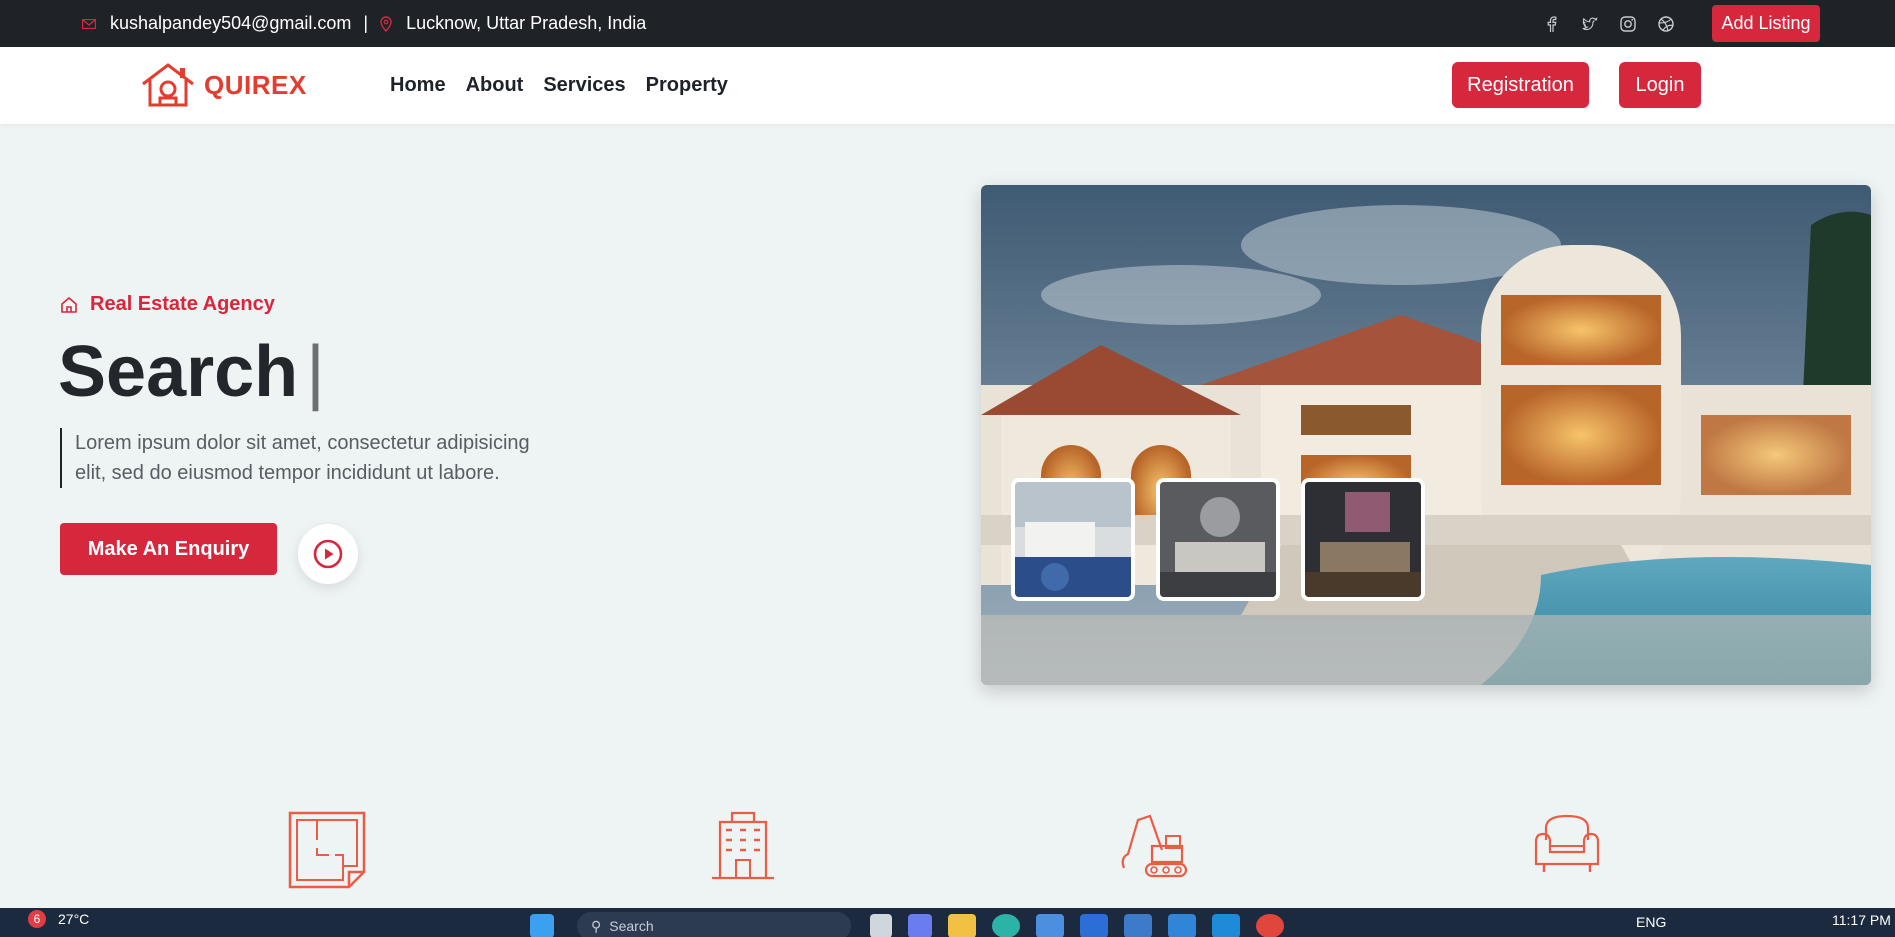 The width and height of the screenshot is (1895, 937). Describe the element at coordinates (182, 304) in the screenshot. I see `eyebrow-text: Real Estate Agency` at that location.